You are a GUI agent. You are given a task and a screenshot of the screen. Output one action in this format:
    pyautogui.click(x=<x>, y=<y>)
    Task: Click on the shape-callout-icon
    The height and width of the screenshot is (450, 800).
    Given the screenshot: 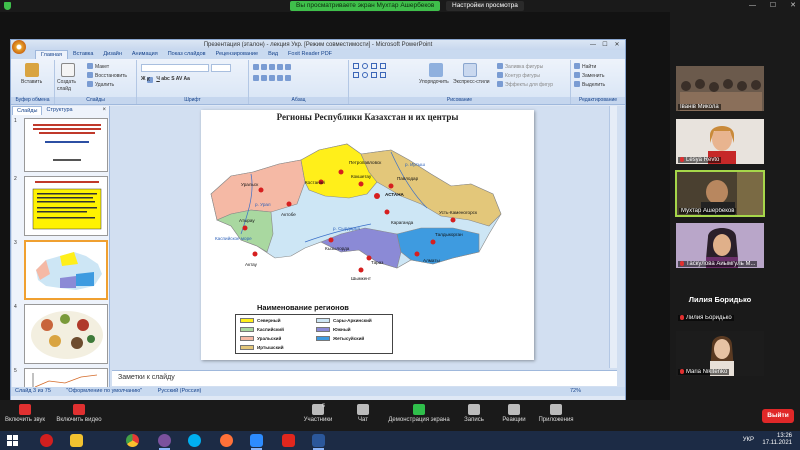 What is the action you would take?
    pyautogui.click(x=374, y=75)
    